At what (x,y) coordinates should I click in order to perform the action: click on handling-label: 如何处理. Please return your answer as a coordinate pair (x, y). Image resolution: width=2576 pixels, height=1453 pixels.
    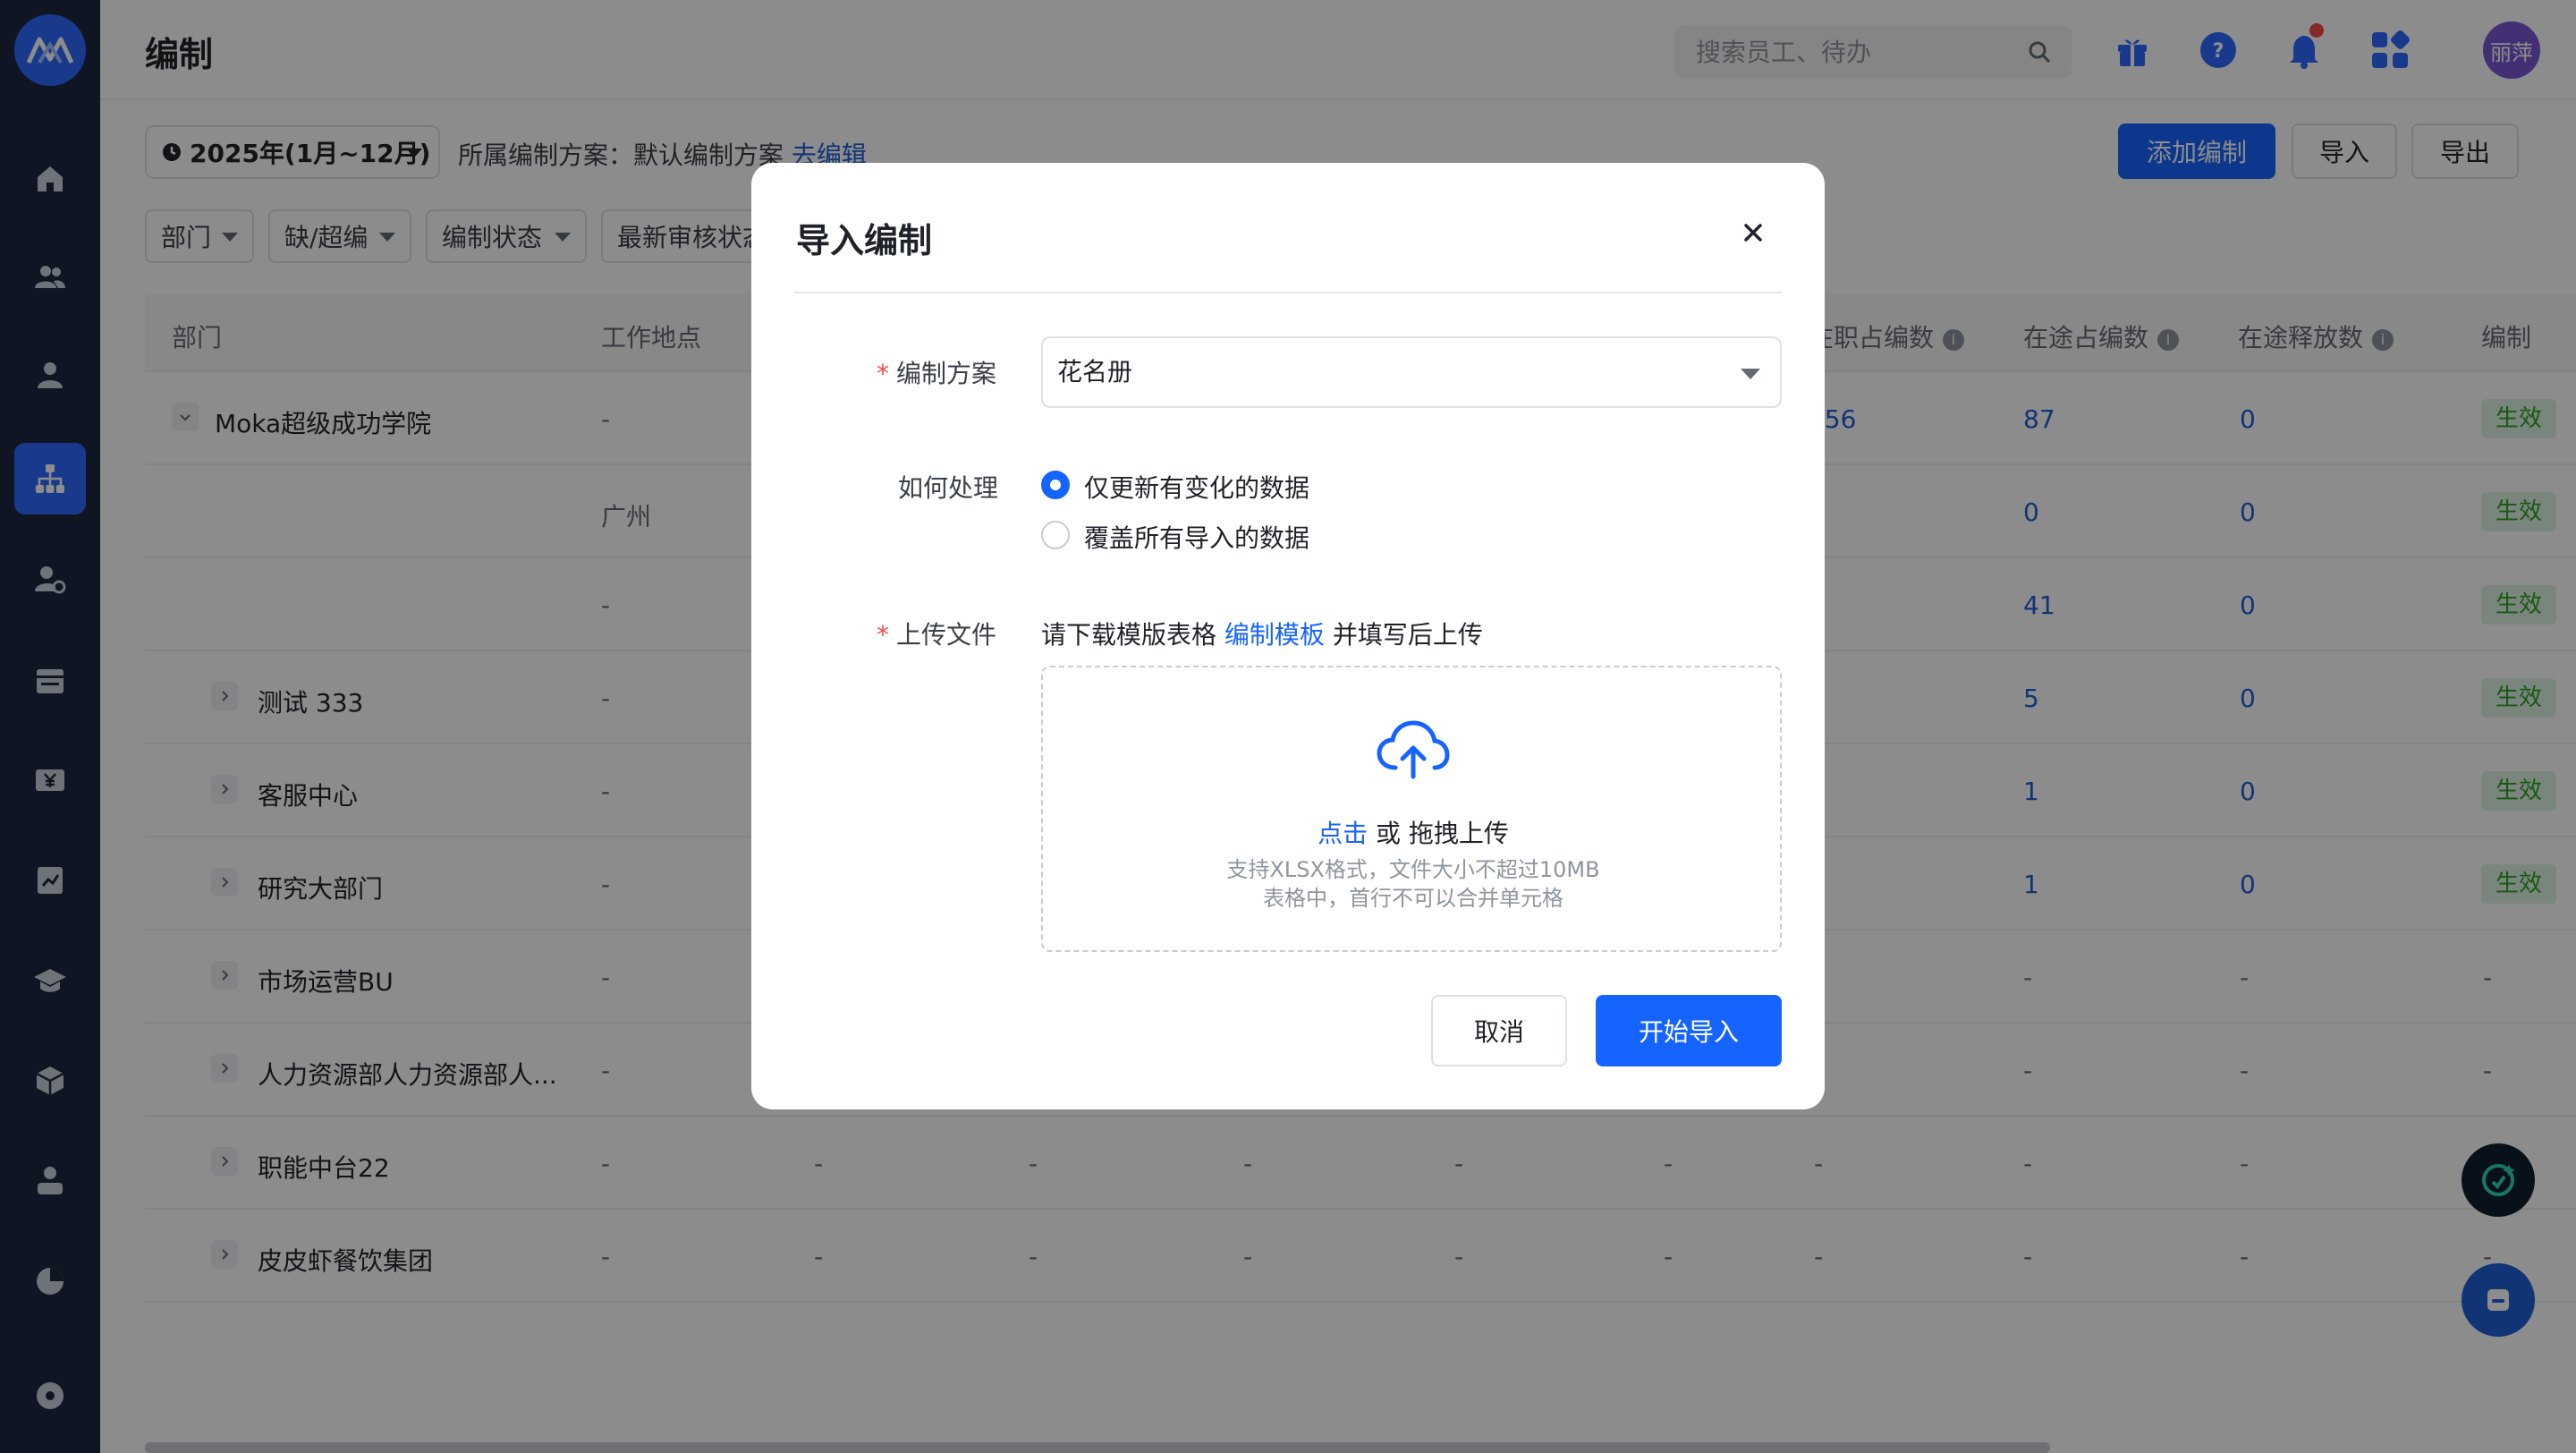
    Looking at the image, I should click on (948, 488).